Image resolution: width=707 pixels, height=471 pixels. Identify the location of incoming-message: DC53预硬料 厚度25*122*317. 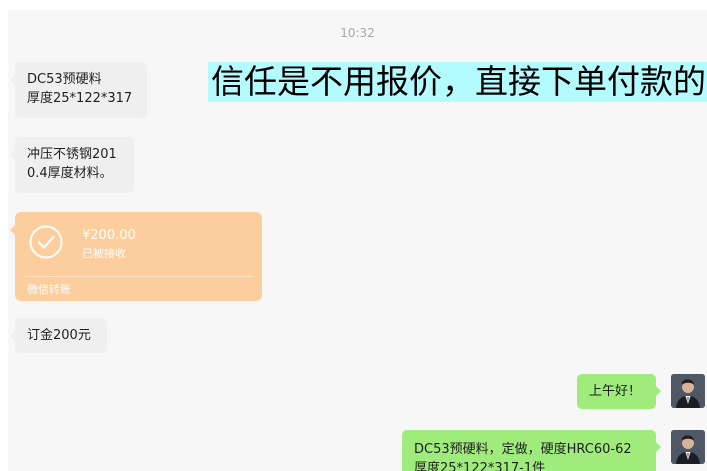
(78, 90).